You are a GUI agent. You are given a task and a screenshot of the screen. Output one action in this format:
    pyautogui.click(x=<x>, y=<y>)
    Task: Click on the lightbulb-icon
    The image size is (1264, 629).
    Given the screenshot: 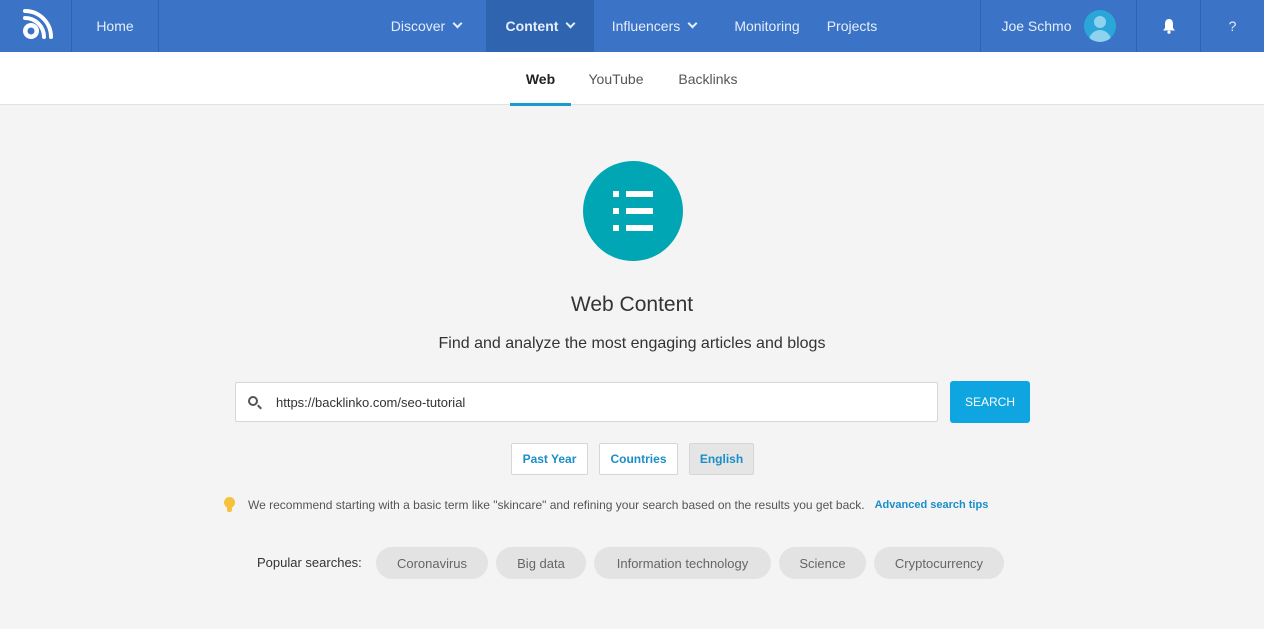 What is the action you would take?
    pyautogui.click(x=229, y=505)
    